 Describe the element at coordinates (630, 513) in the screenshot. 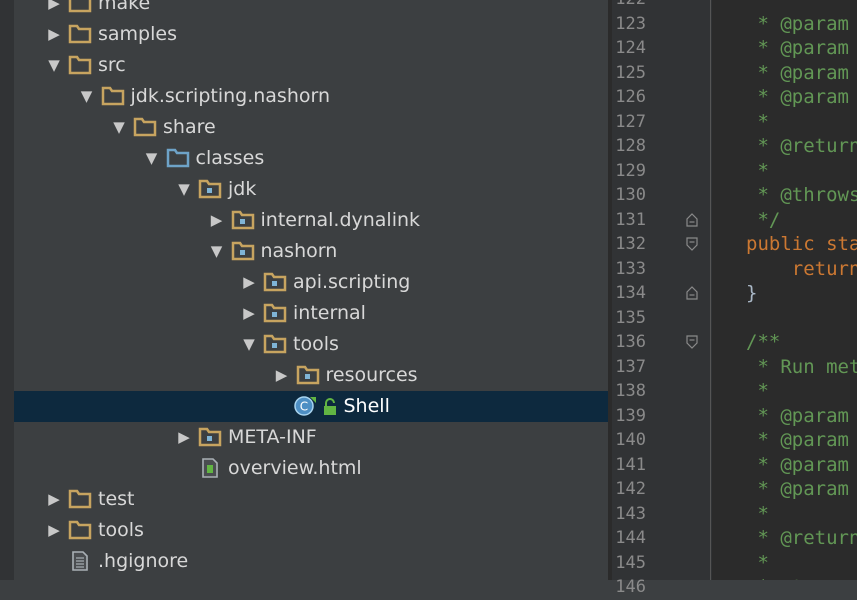

I see `line-number: 143` at that location.